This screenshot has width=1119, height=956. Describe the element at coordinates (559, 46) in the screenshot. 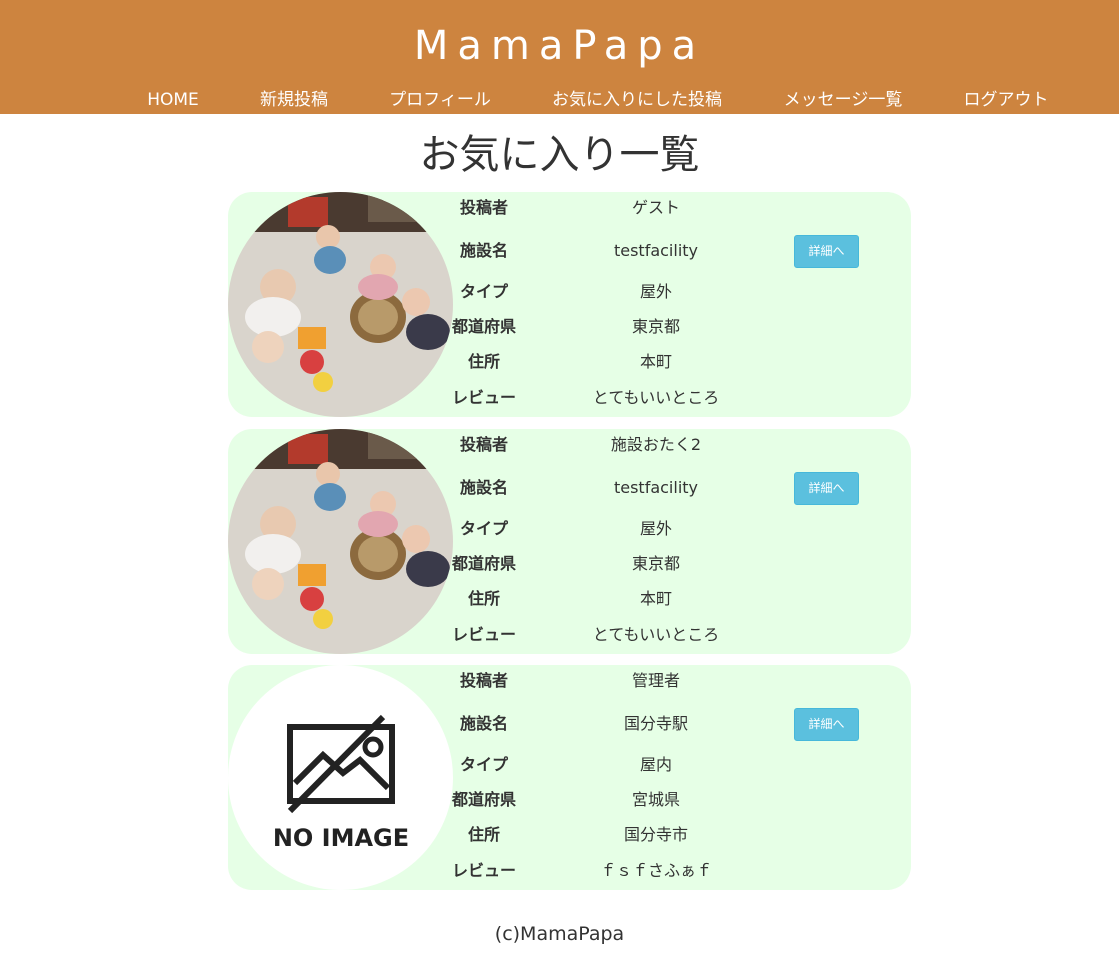

I see `site-logo: MamaPapa` at that location.